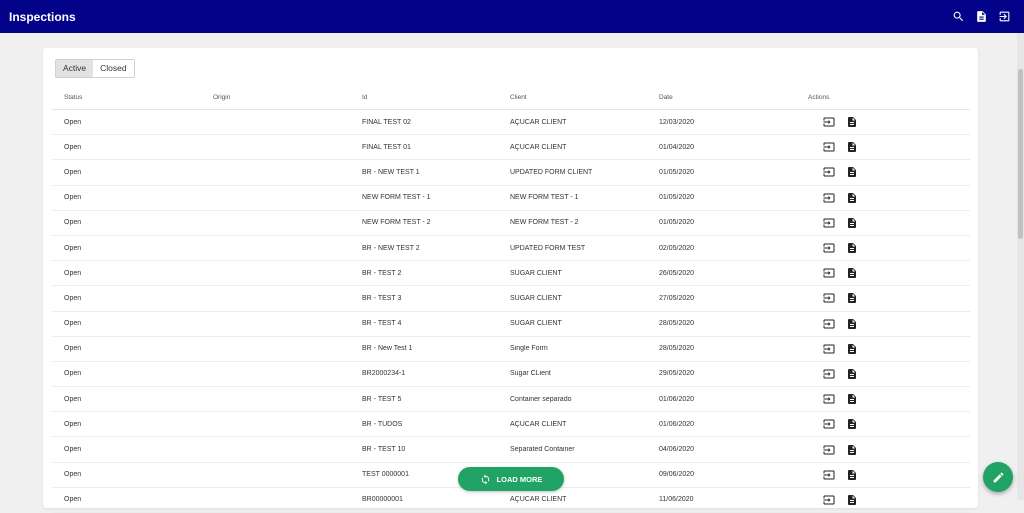 This screenshot has height=513, width=1024. What do you see at coordinates (677, 147) in the screenshot?
I see `cell-date: 01/04/2020` at bounding box center [677, 147].